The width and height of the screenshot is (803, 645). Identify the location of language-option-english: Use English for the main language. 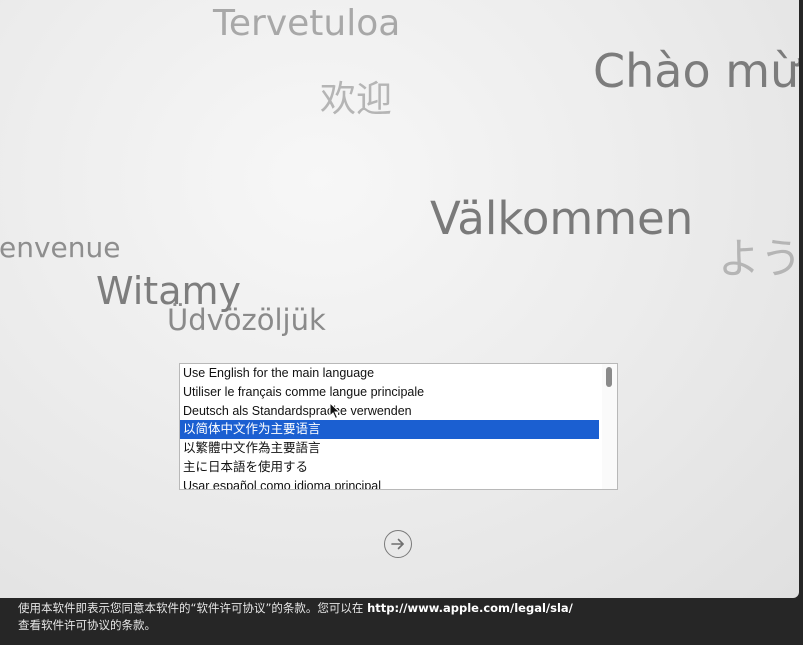
(389, 373).